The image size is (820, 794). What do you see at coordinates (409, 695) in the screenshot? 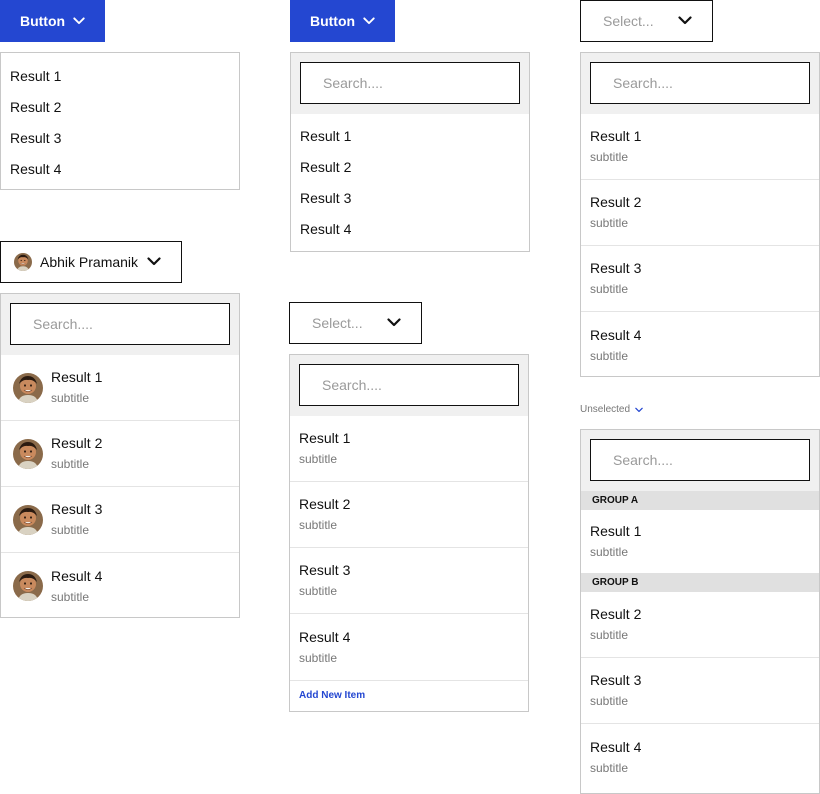
I see `add-new-item-button: Add New Item` at bounding box center [409, 695].